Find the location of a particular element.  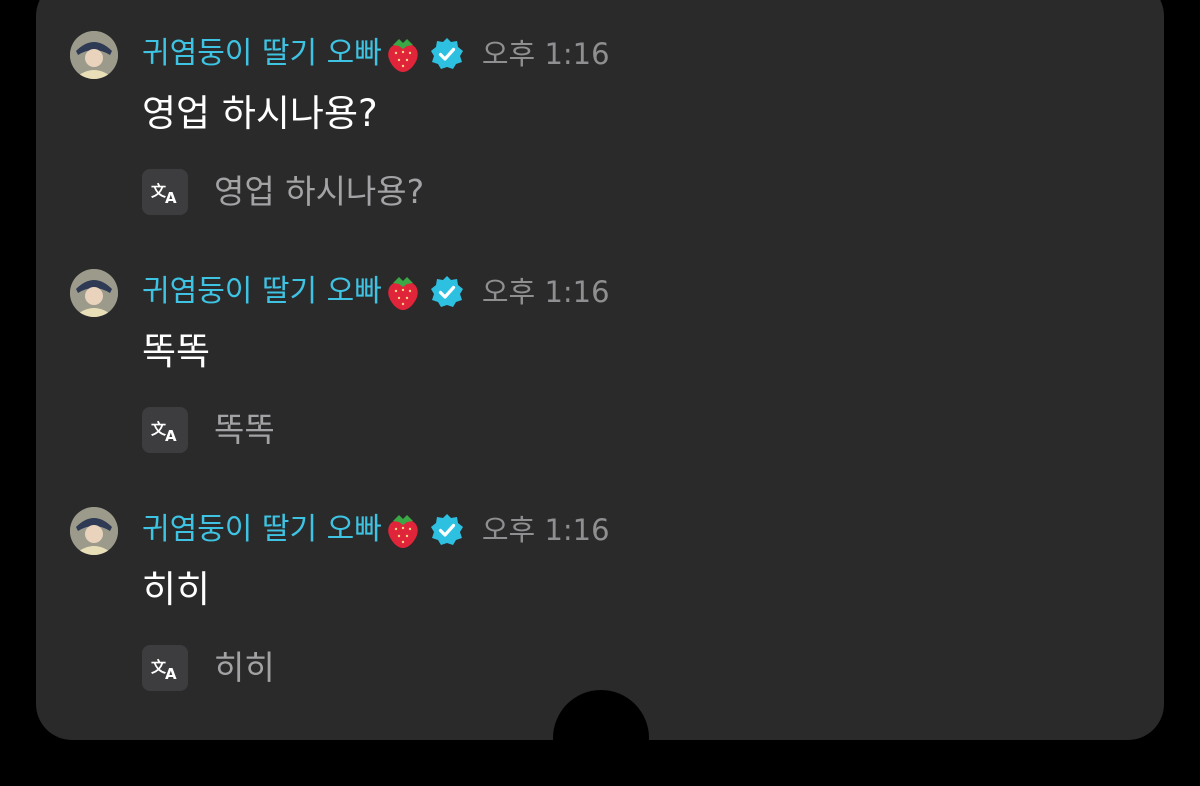

translation-text: 똑똑 is located at coordinates (244, 429).